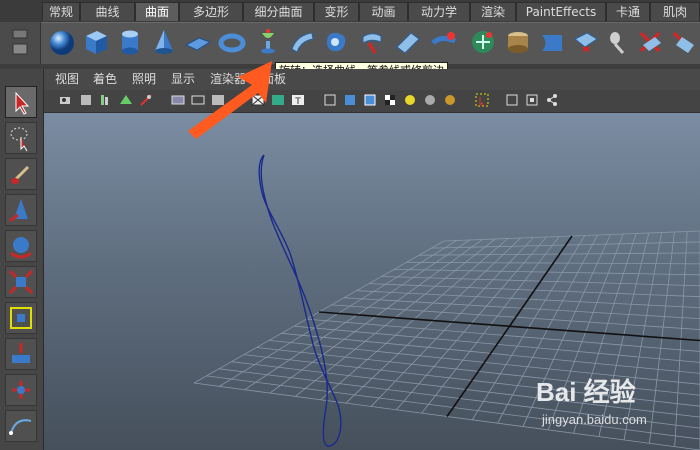 The height and width of the screenshot is (450, 700). I want to click on all-lights-icon, so click(430, 100).